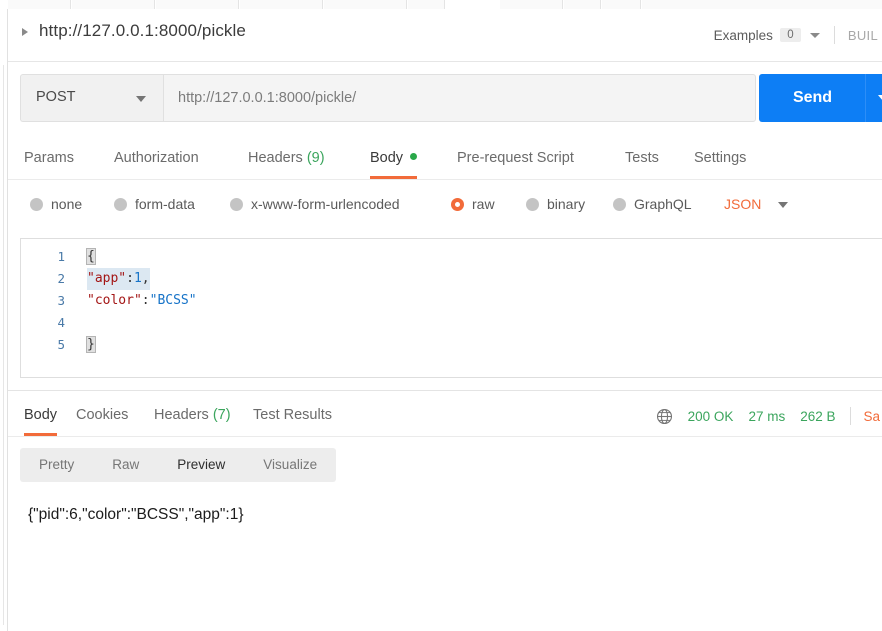 This screenshot has width=882, height=631. Describe the element at coordinates (743, 35) in the screenshot. I see `examples-label: Examples` at that location.